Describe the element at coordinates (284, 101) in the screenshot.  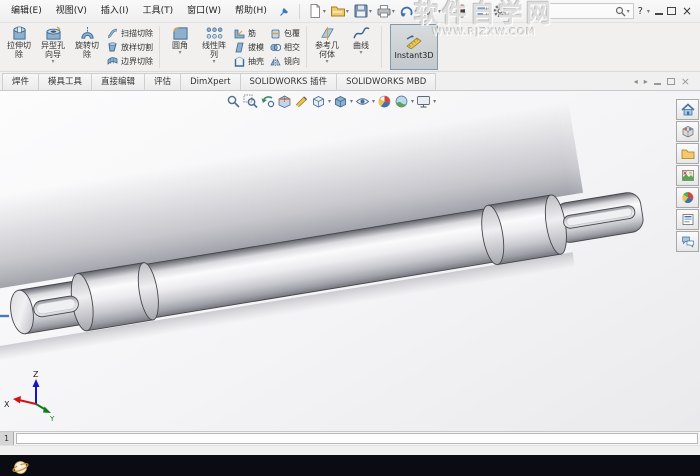
I see `section-view-button` at that location.